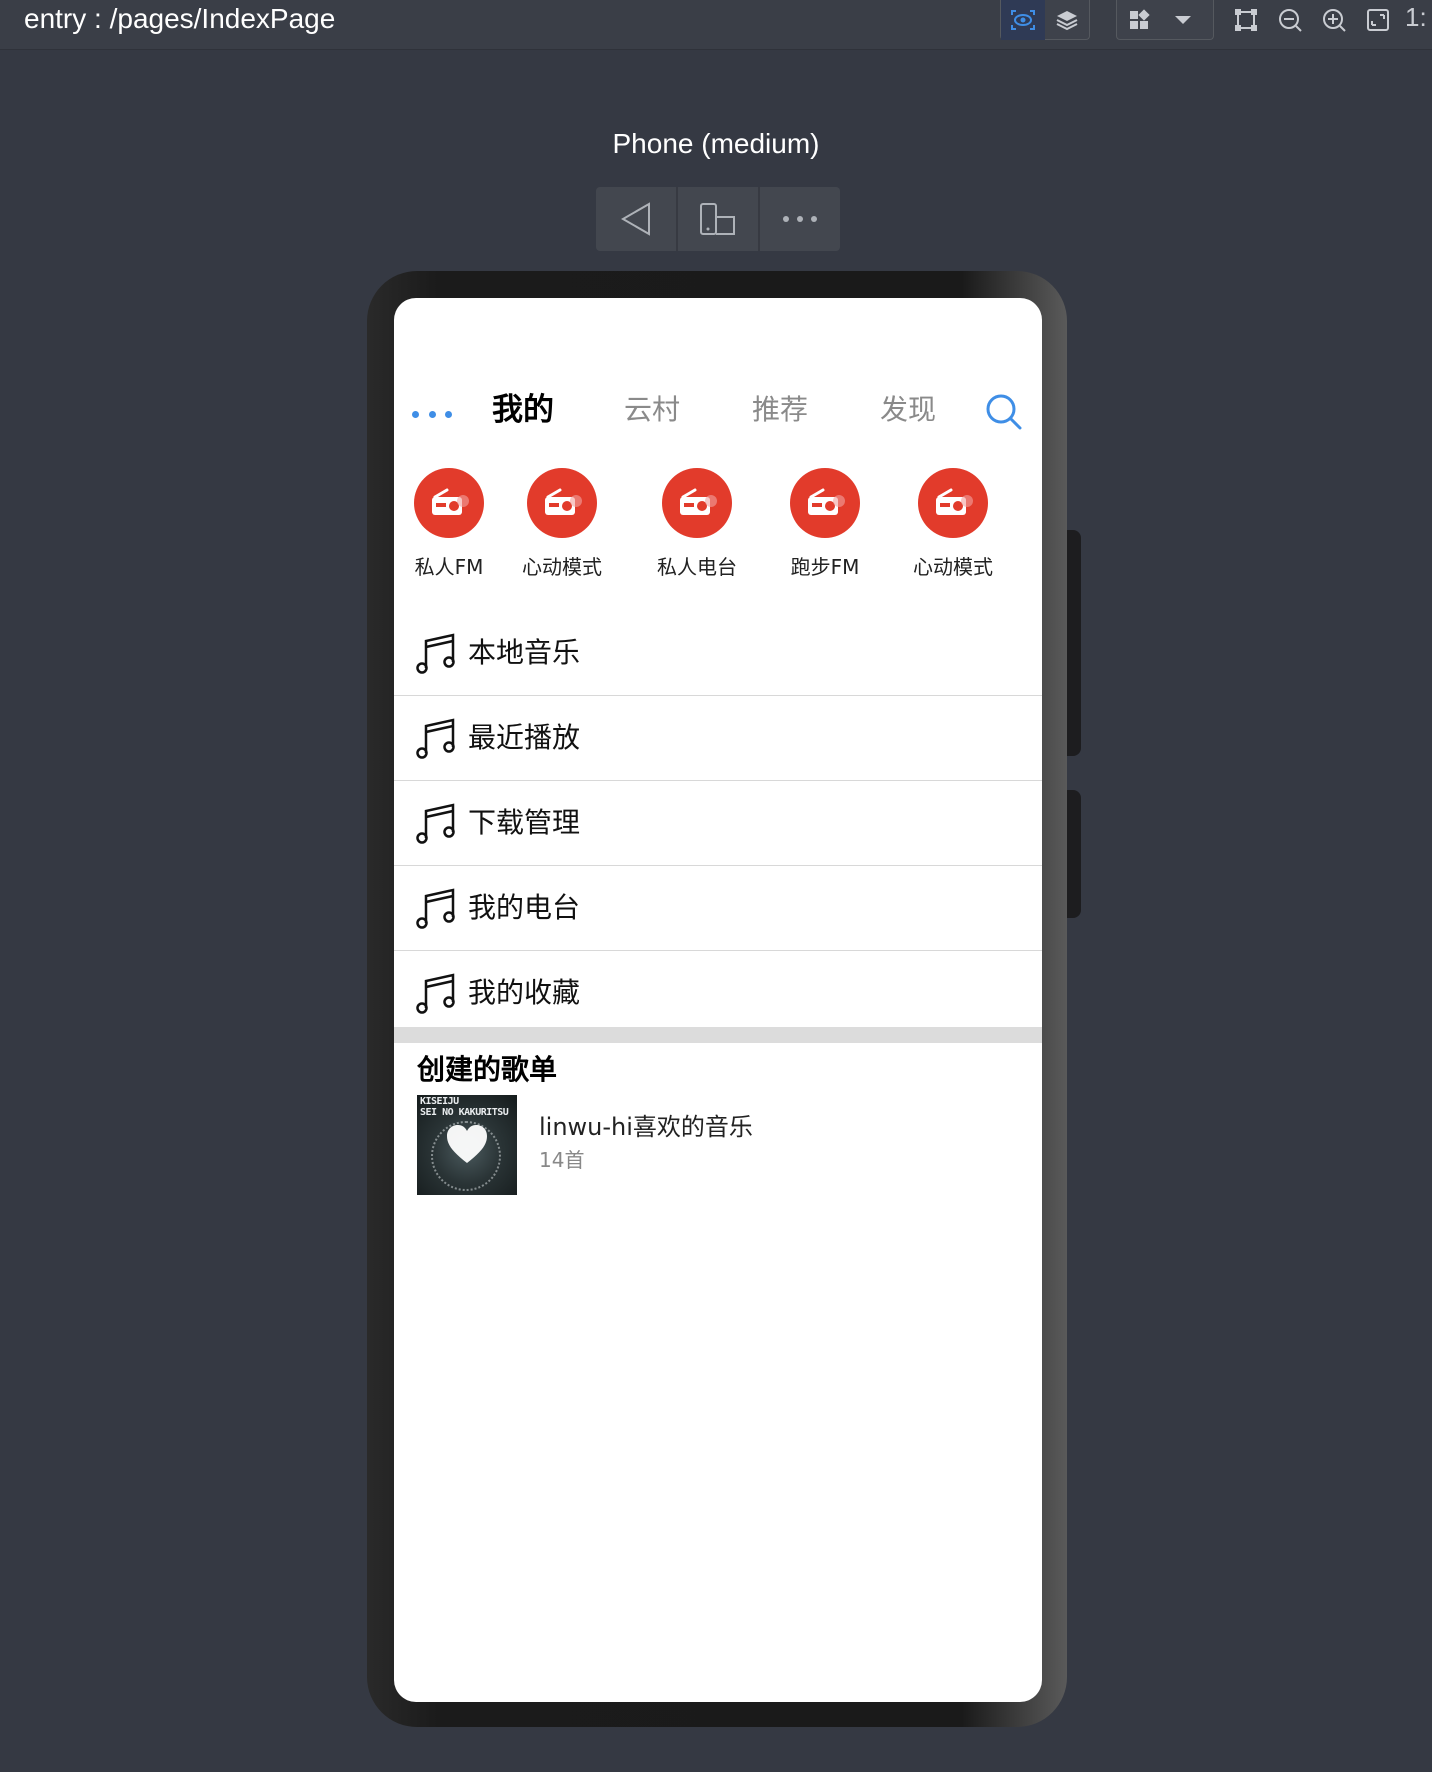  What do you see at coordinates (718, 416) in the screenshot?
I see `top-tabs: 我的 云村 推荐 发现` at bounding box center [718, 416].